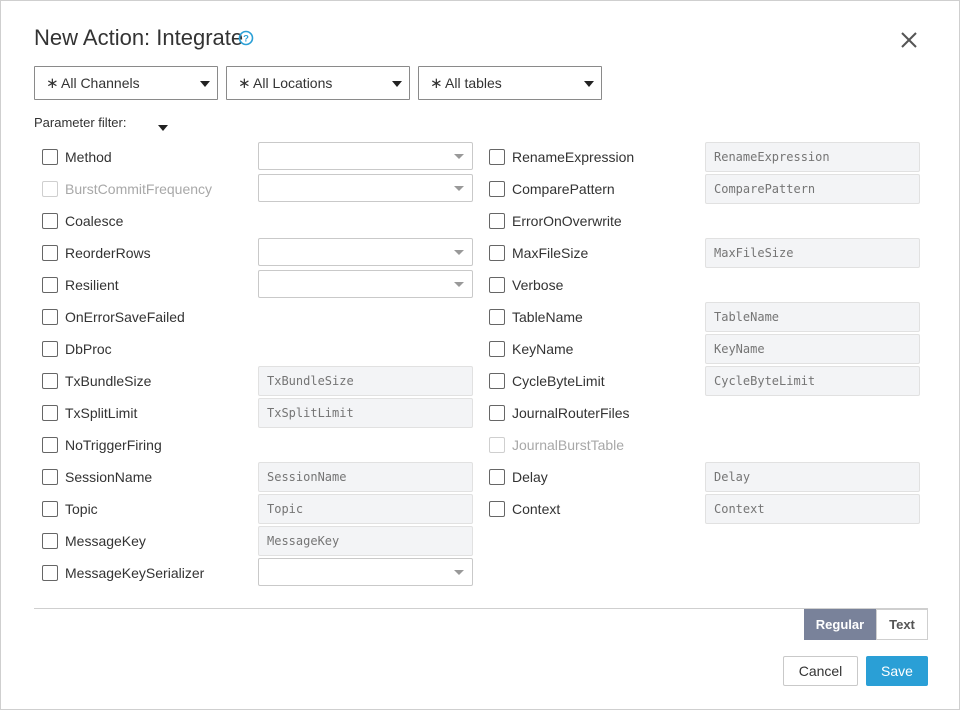  I want to click on select-message-key-serializer, so click(365, 572).